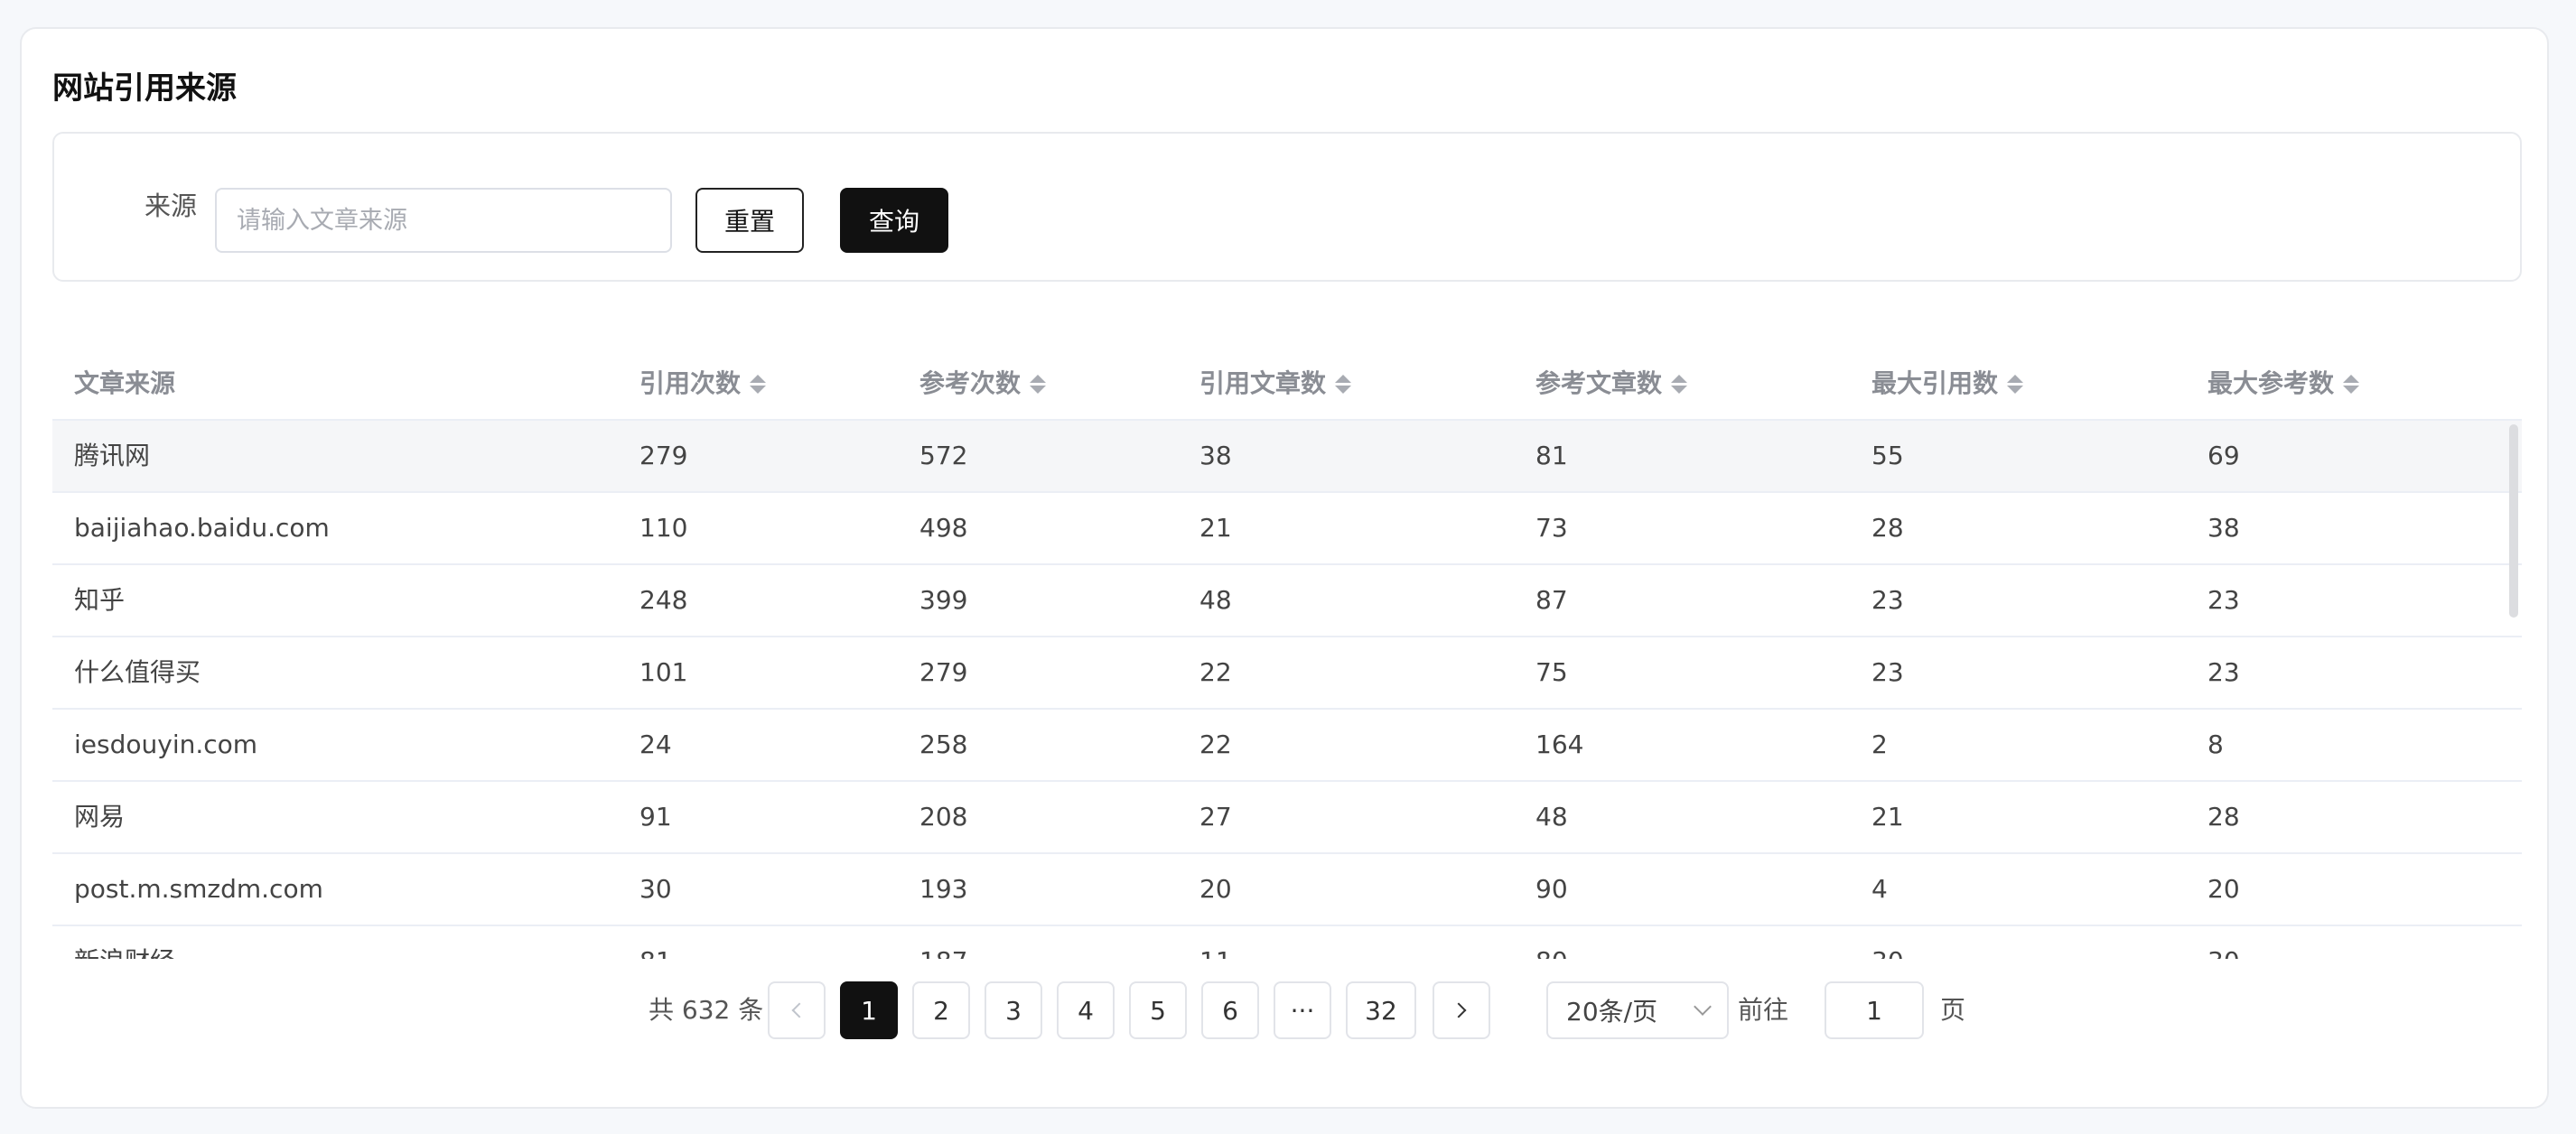 This screenshot has width=2576, height=1134. I want to click on pagination: 共 632 条 123456 ··· 32 20条/页 前往 页, so click(1284, 1010).